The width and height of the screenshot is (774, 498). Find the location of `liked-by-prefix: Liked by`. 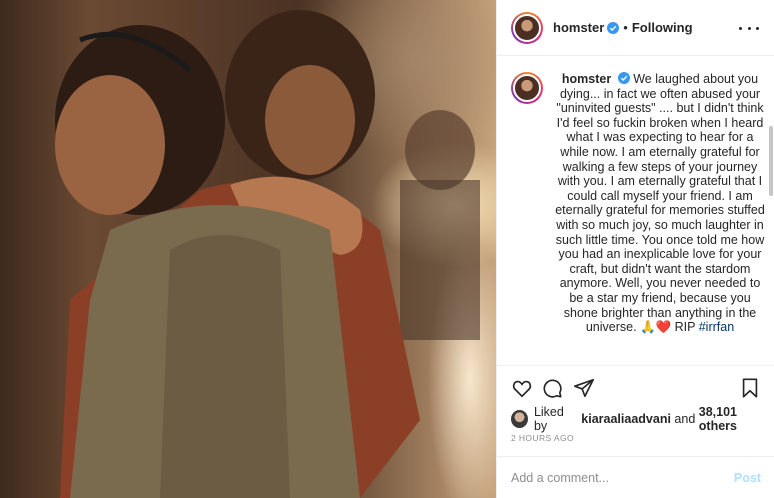

liked-by-prefix: Liked by is located at coordinates (548, 419).